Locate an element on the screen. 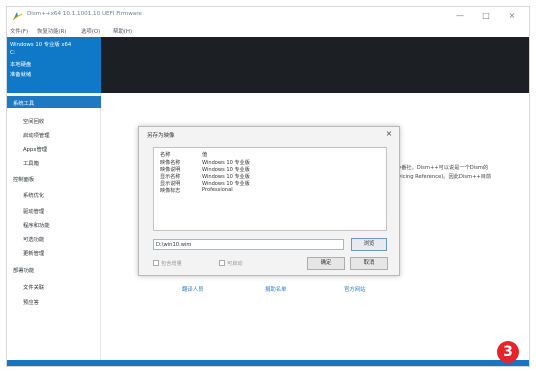 The width and height of the screenshot is (536, 373). sidebar-group-control-panel: 控制面板 is located at coordinates (23, 179).